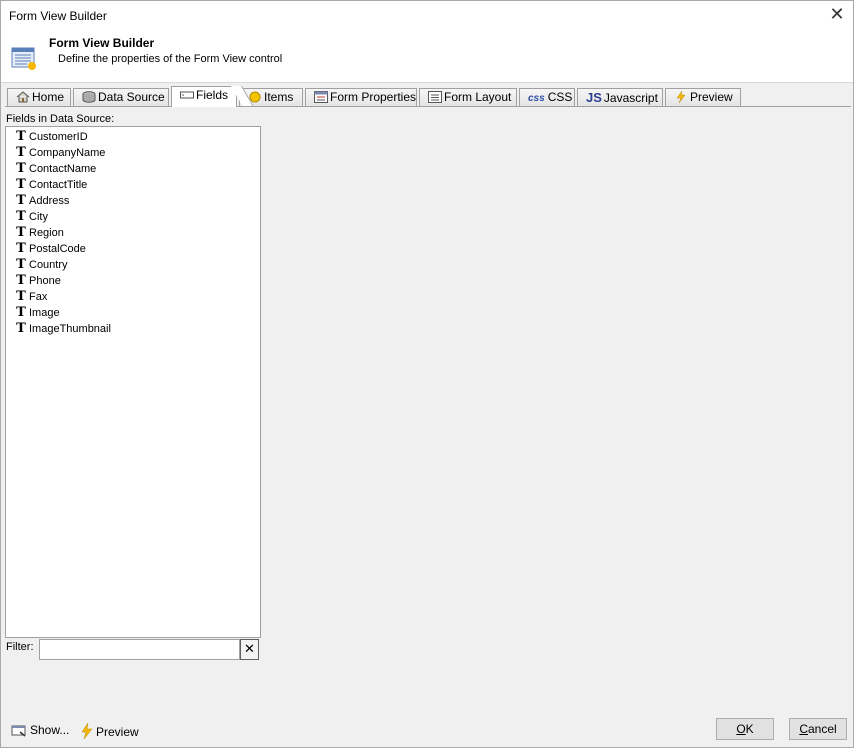 This screenshot has height=748, width=854. What do you see at coordinates (594, 97) in the screenshot?
I see `javascript-icon: JS` at bounding box center [594, 97].